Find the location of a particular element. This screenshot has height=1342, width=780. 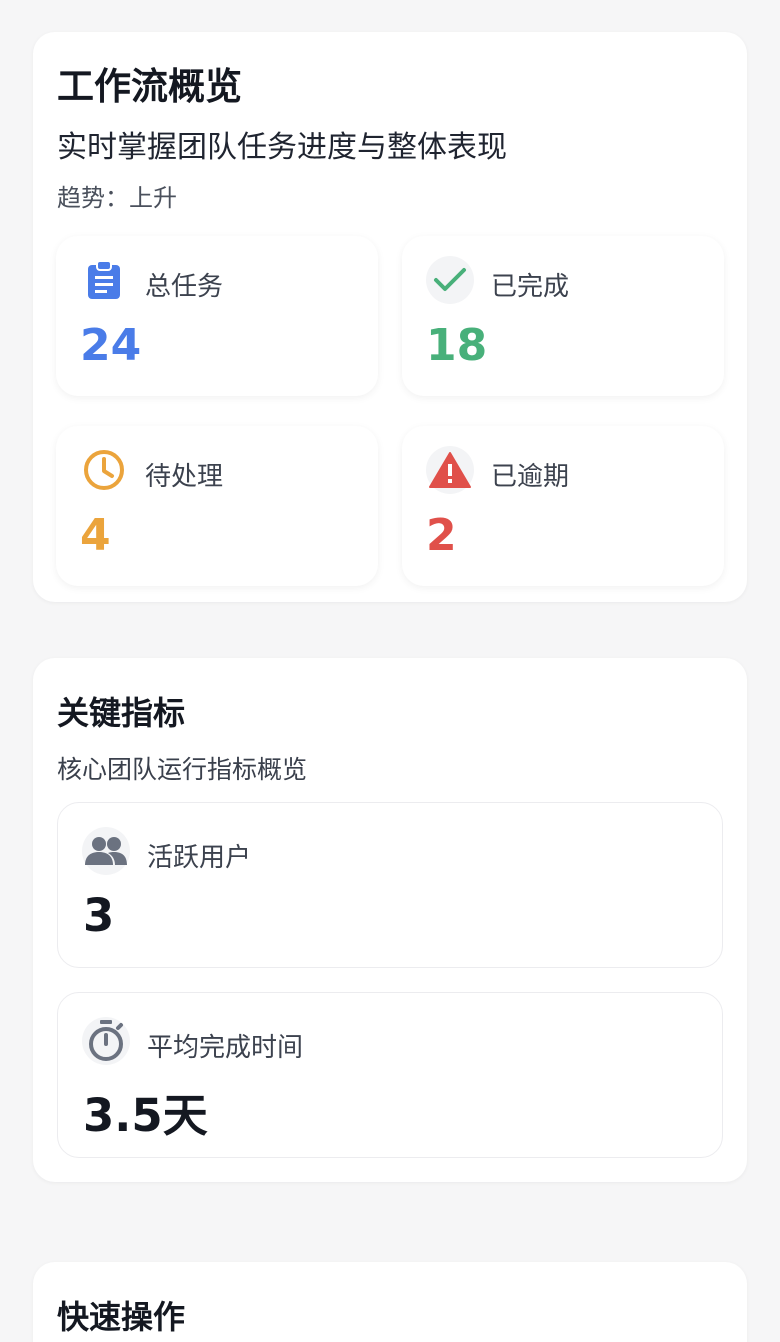

stat-value: 24 is located at coordinates (111, 345).